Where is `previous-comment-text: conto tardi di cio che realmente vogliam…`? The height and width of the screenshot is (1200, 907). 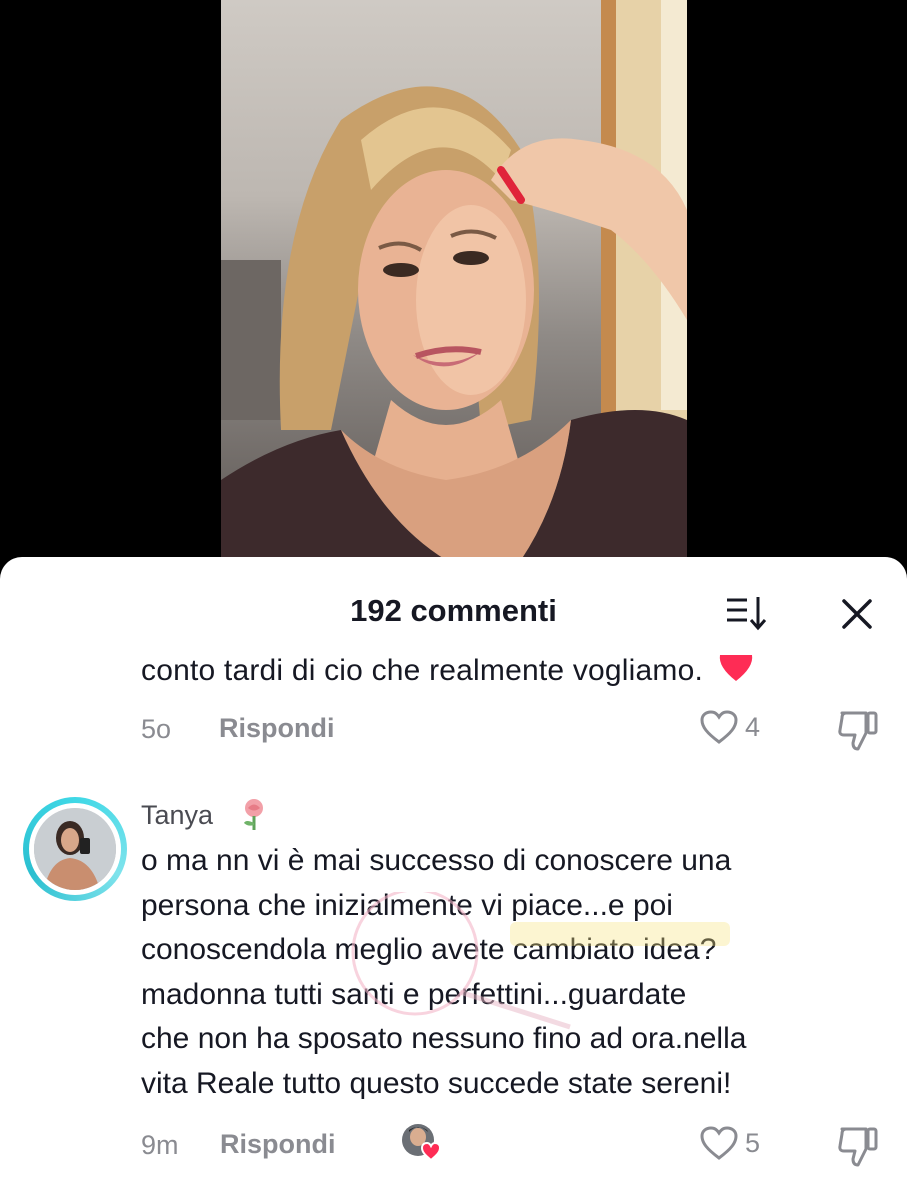
previous-comment-text: conto tardi di cio che realmente vogliam… is located at coordinates (447, 670).